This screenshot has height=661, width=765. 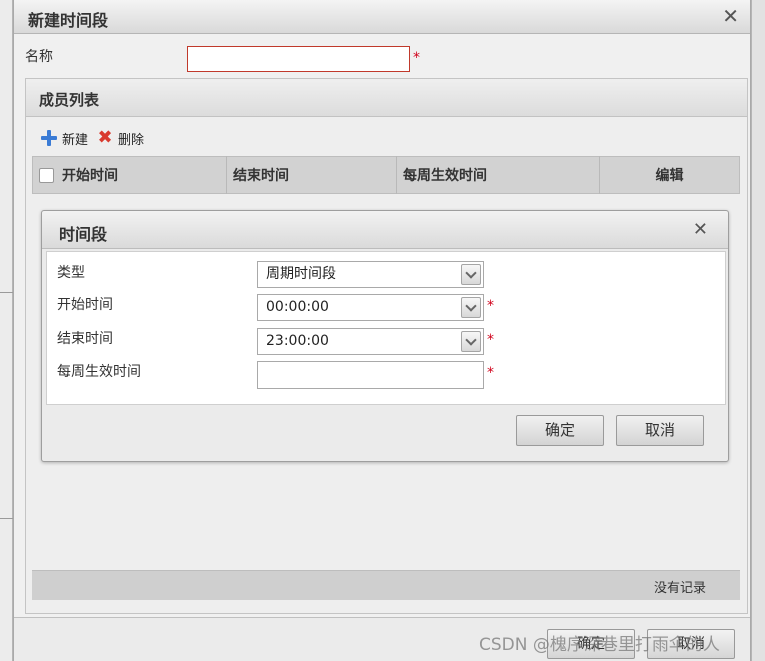 What do you see at coordinates (599, 645) in the screenshot?
I see `watermark-text: CSDN @槐序深巷里打雨伞的人` at bounding box center [599, 645].